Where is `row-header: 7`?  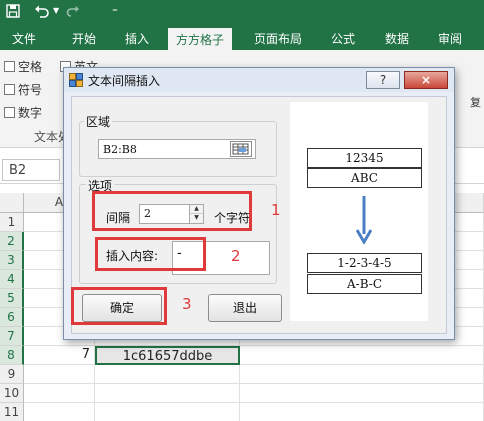
row-header: 7 is located at coordinates (12, 336).